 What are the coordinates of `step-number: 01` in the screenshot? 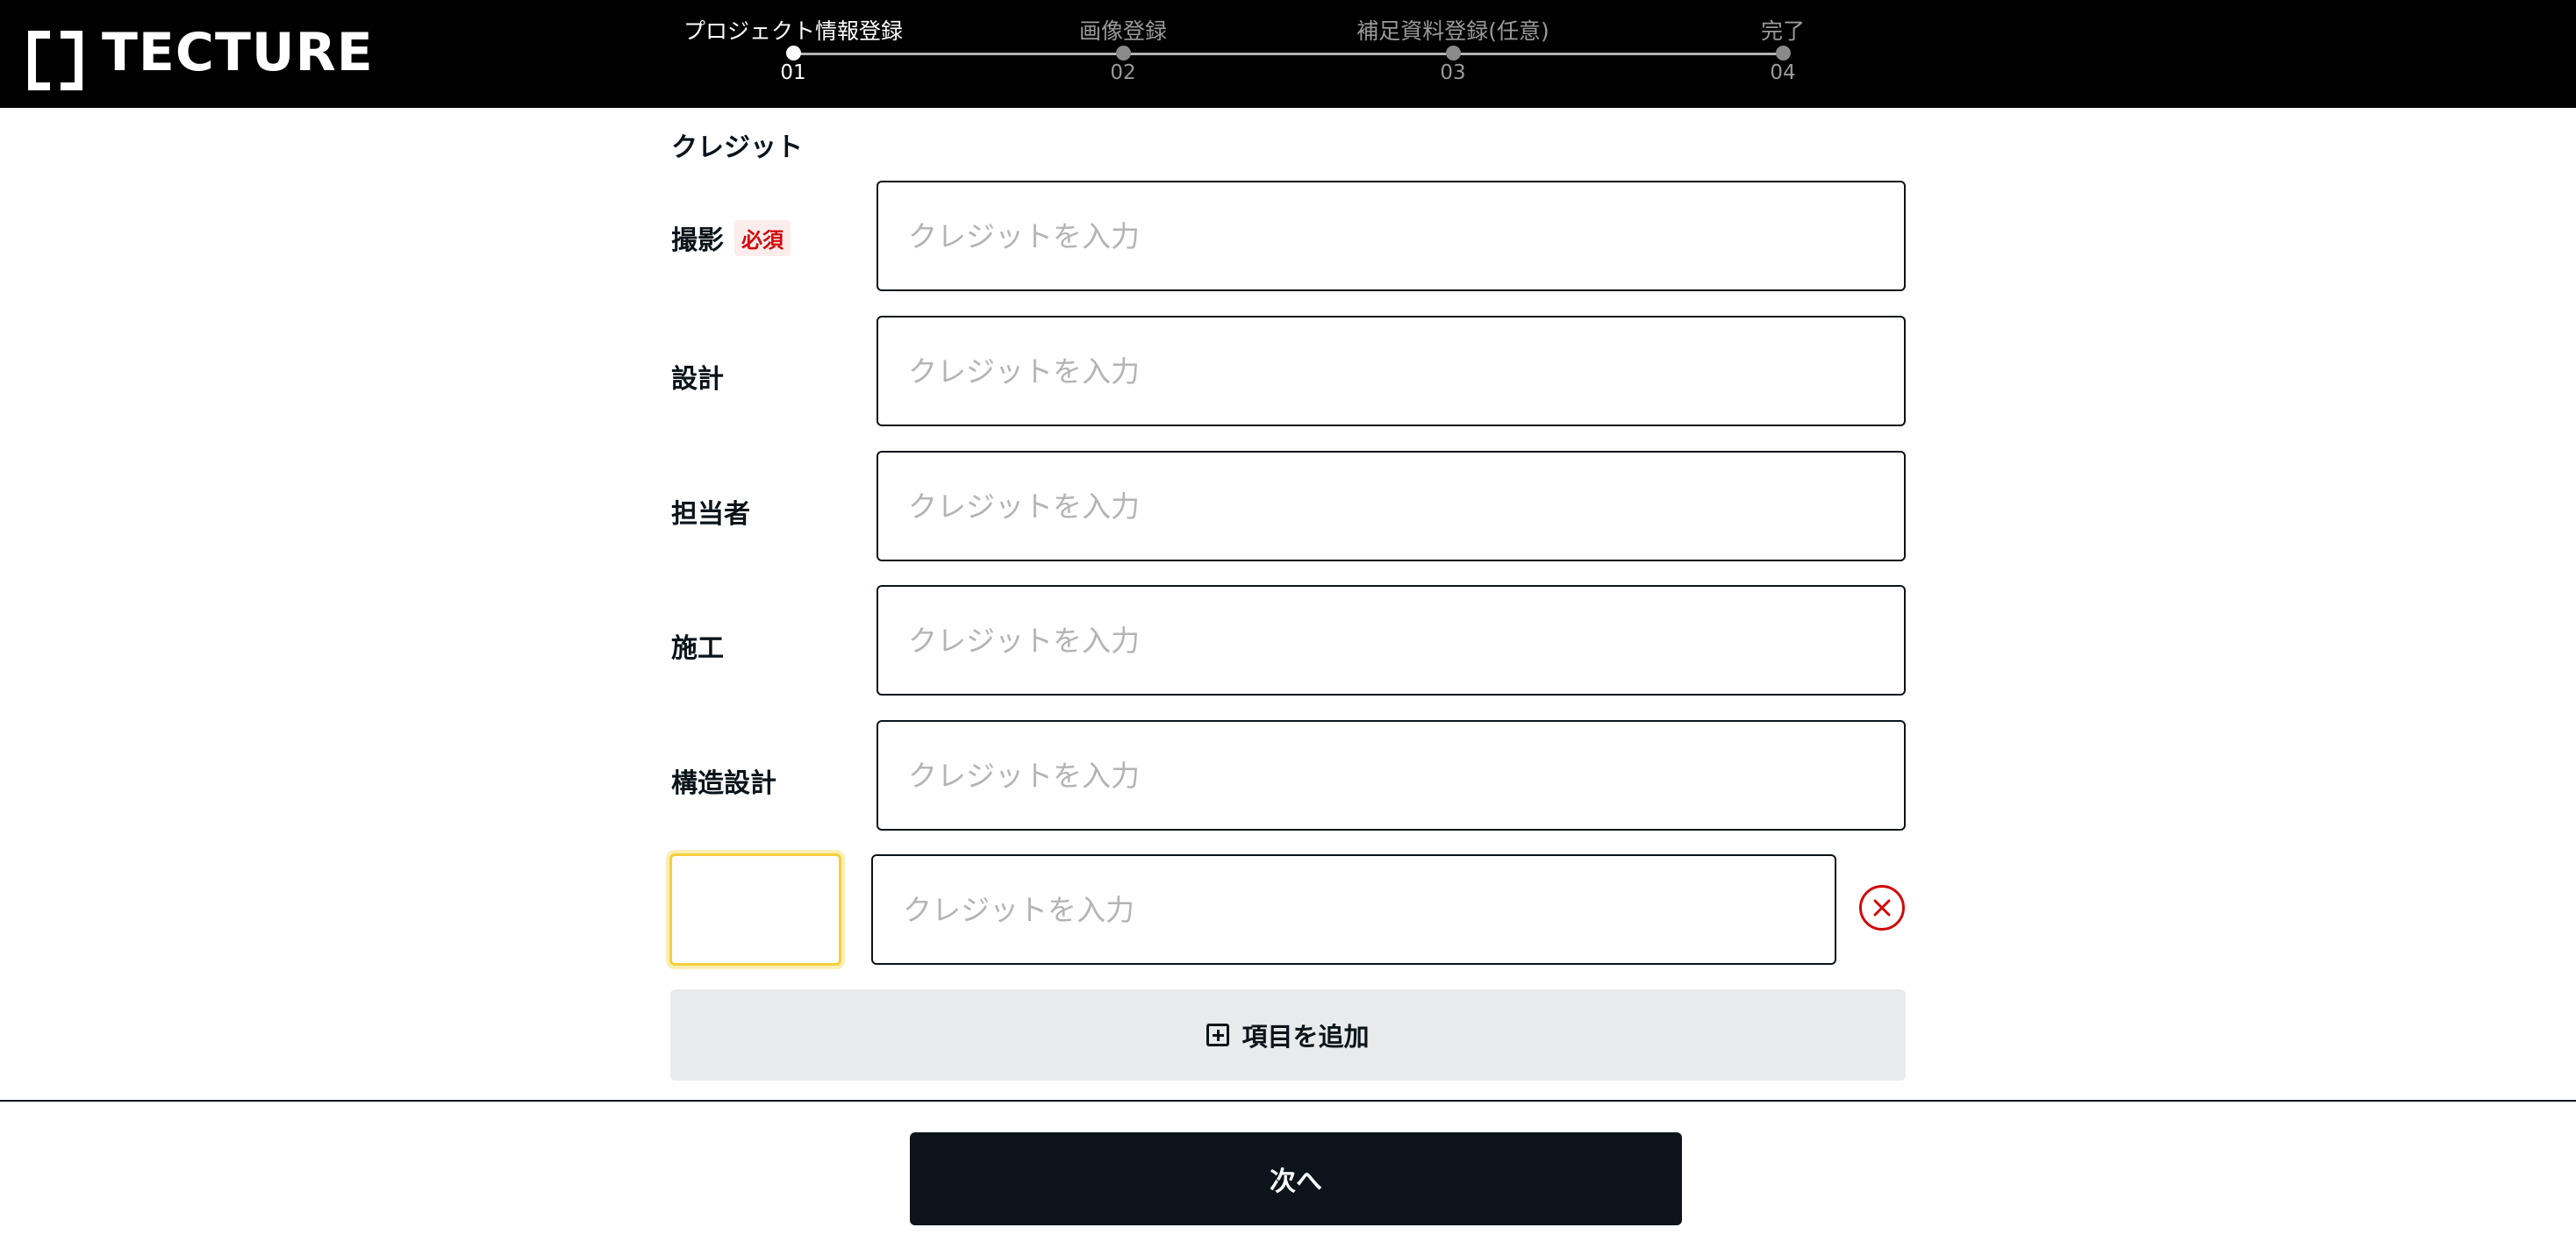 It's located at (793, 72).